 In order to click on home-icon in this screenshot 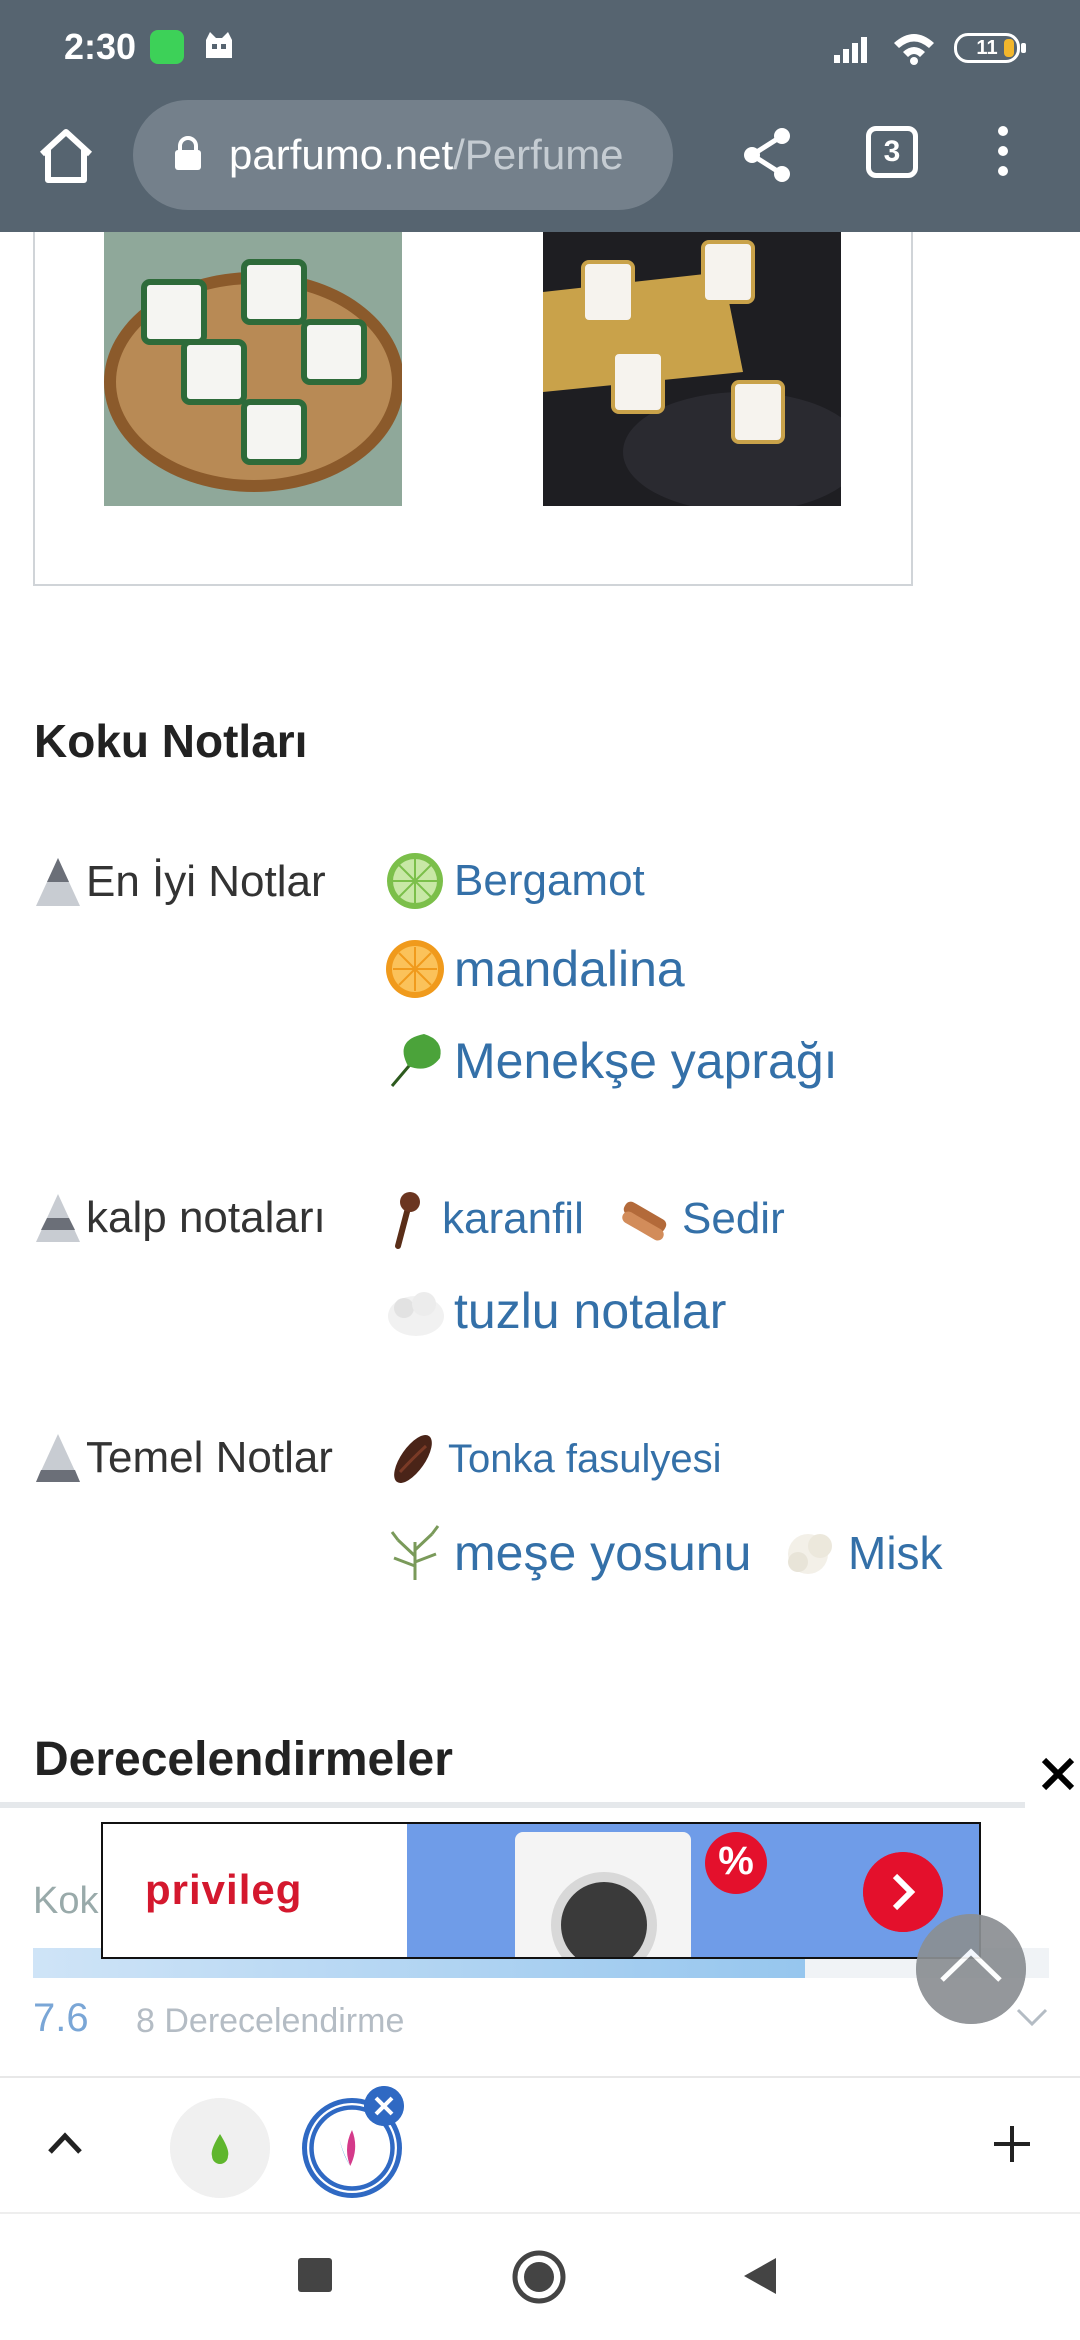, I will do `click(66, 156)`.